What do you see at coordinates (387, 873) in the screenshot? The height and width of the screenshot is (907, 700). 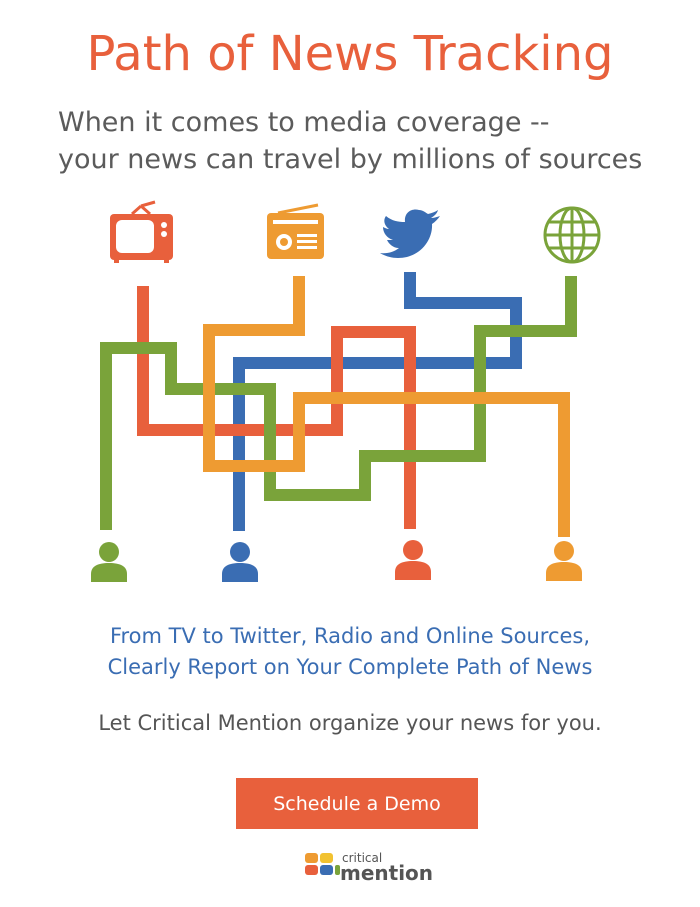 I see `logo-big-text: mention` at bounding box center [387, 873].